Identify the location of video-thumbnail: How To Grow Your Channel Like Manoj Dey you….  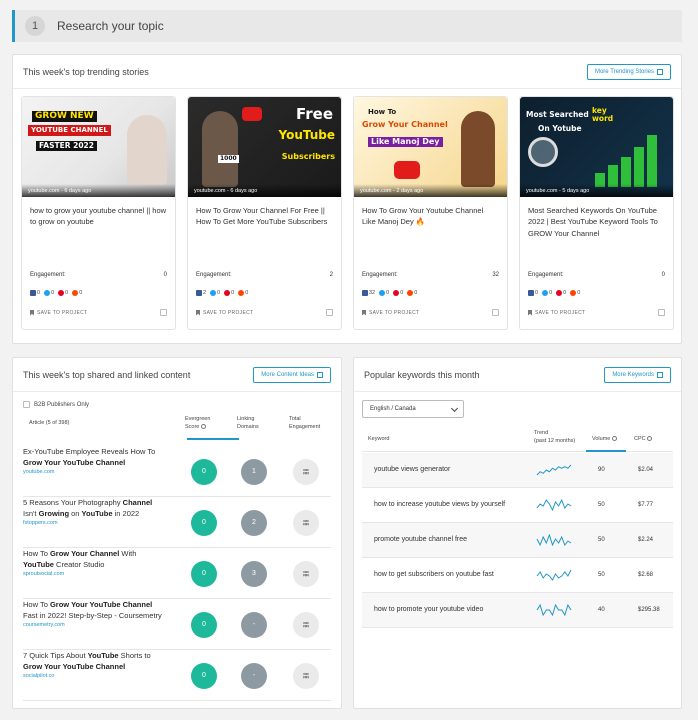
(430, 147).